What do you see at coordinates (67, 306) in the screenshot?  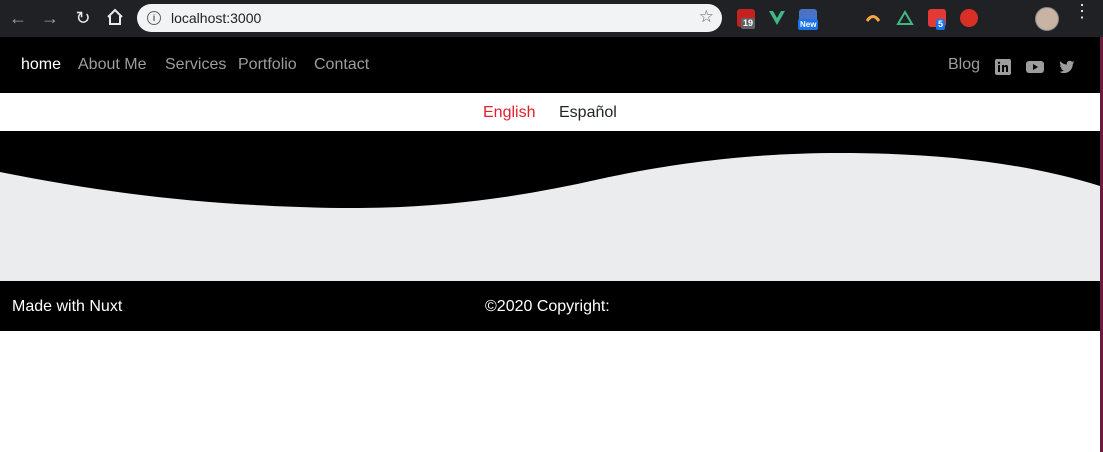 I see `made-with-text: Made with Nuxt` at bounding box center [67, 306].